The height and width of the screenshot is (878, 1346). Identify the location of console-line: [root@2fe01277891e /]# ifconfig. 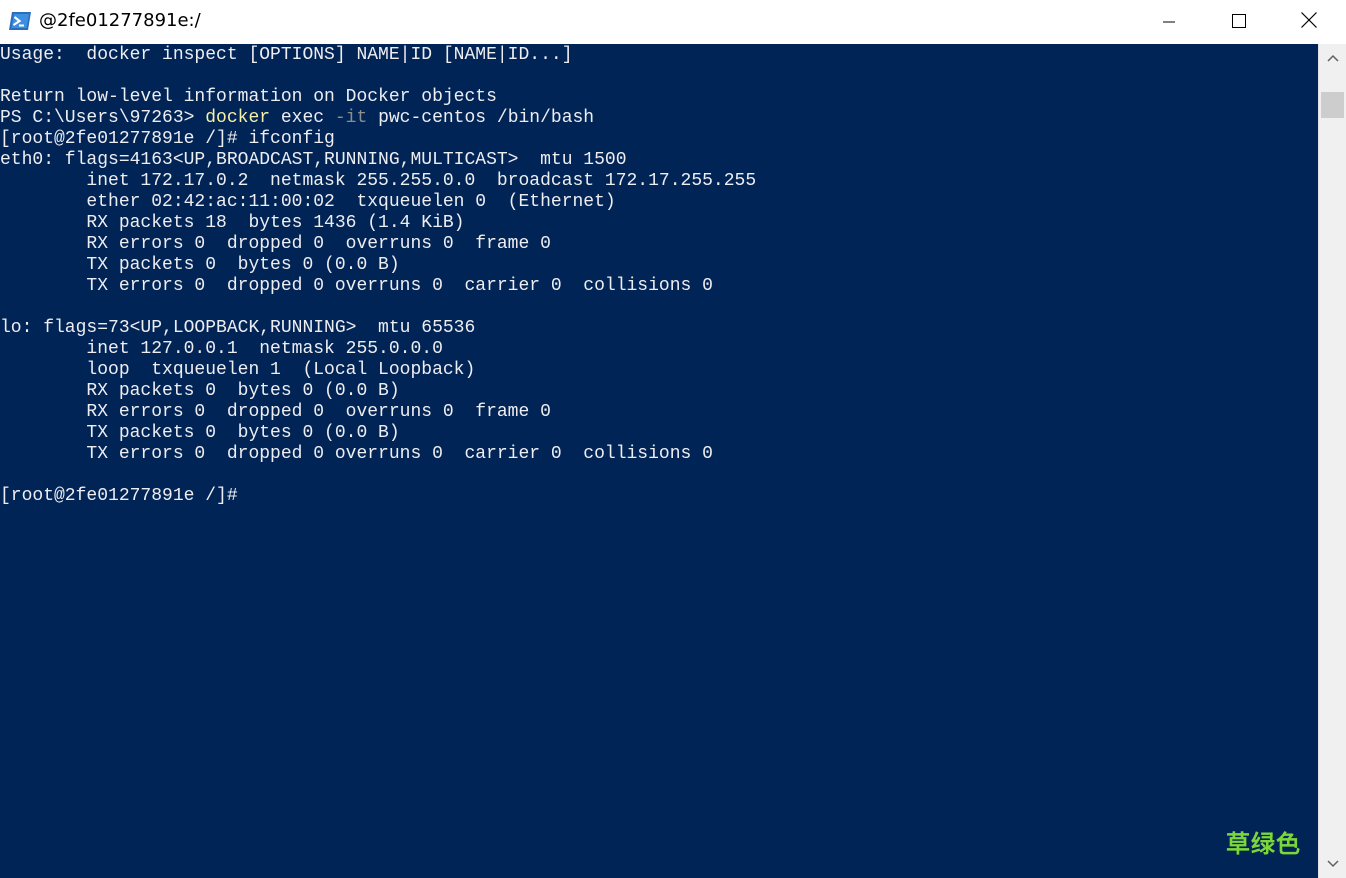
(378, 139).